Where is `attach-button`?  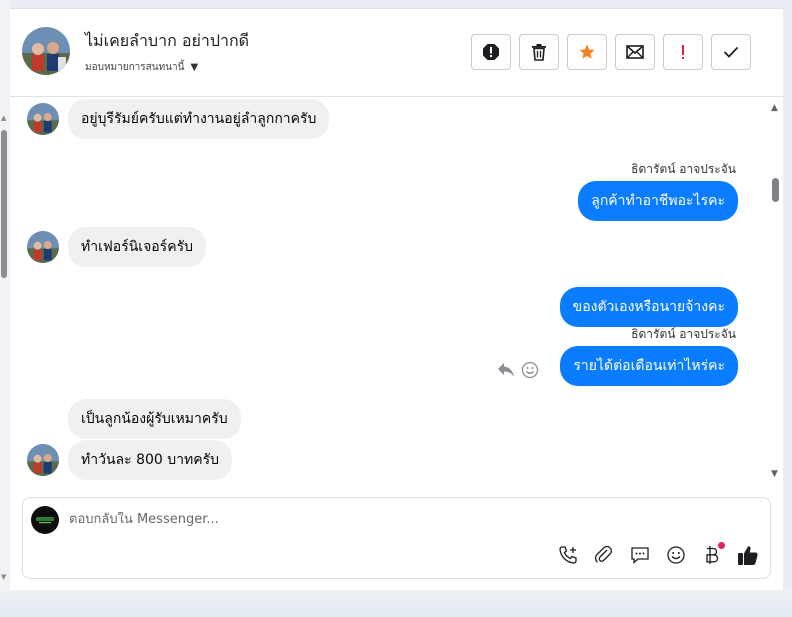 attach-button is located at coordinates (604, 555).